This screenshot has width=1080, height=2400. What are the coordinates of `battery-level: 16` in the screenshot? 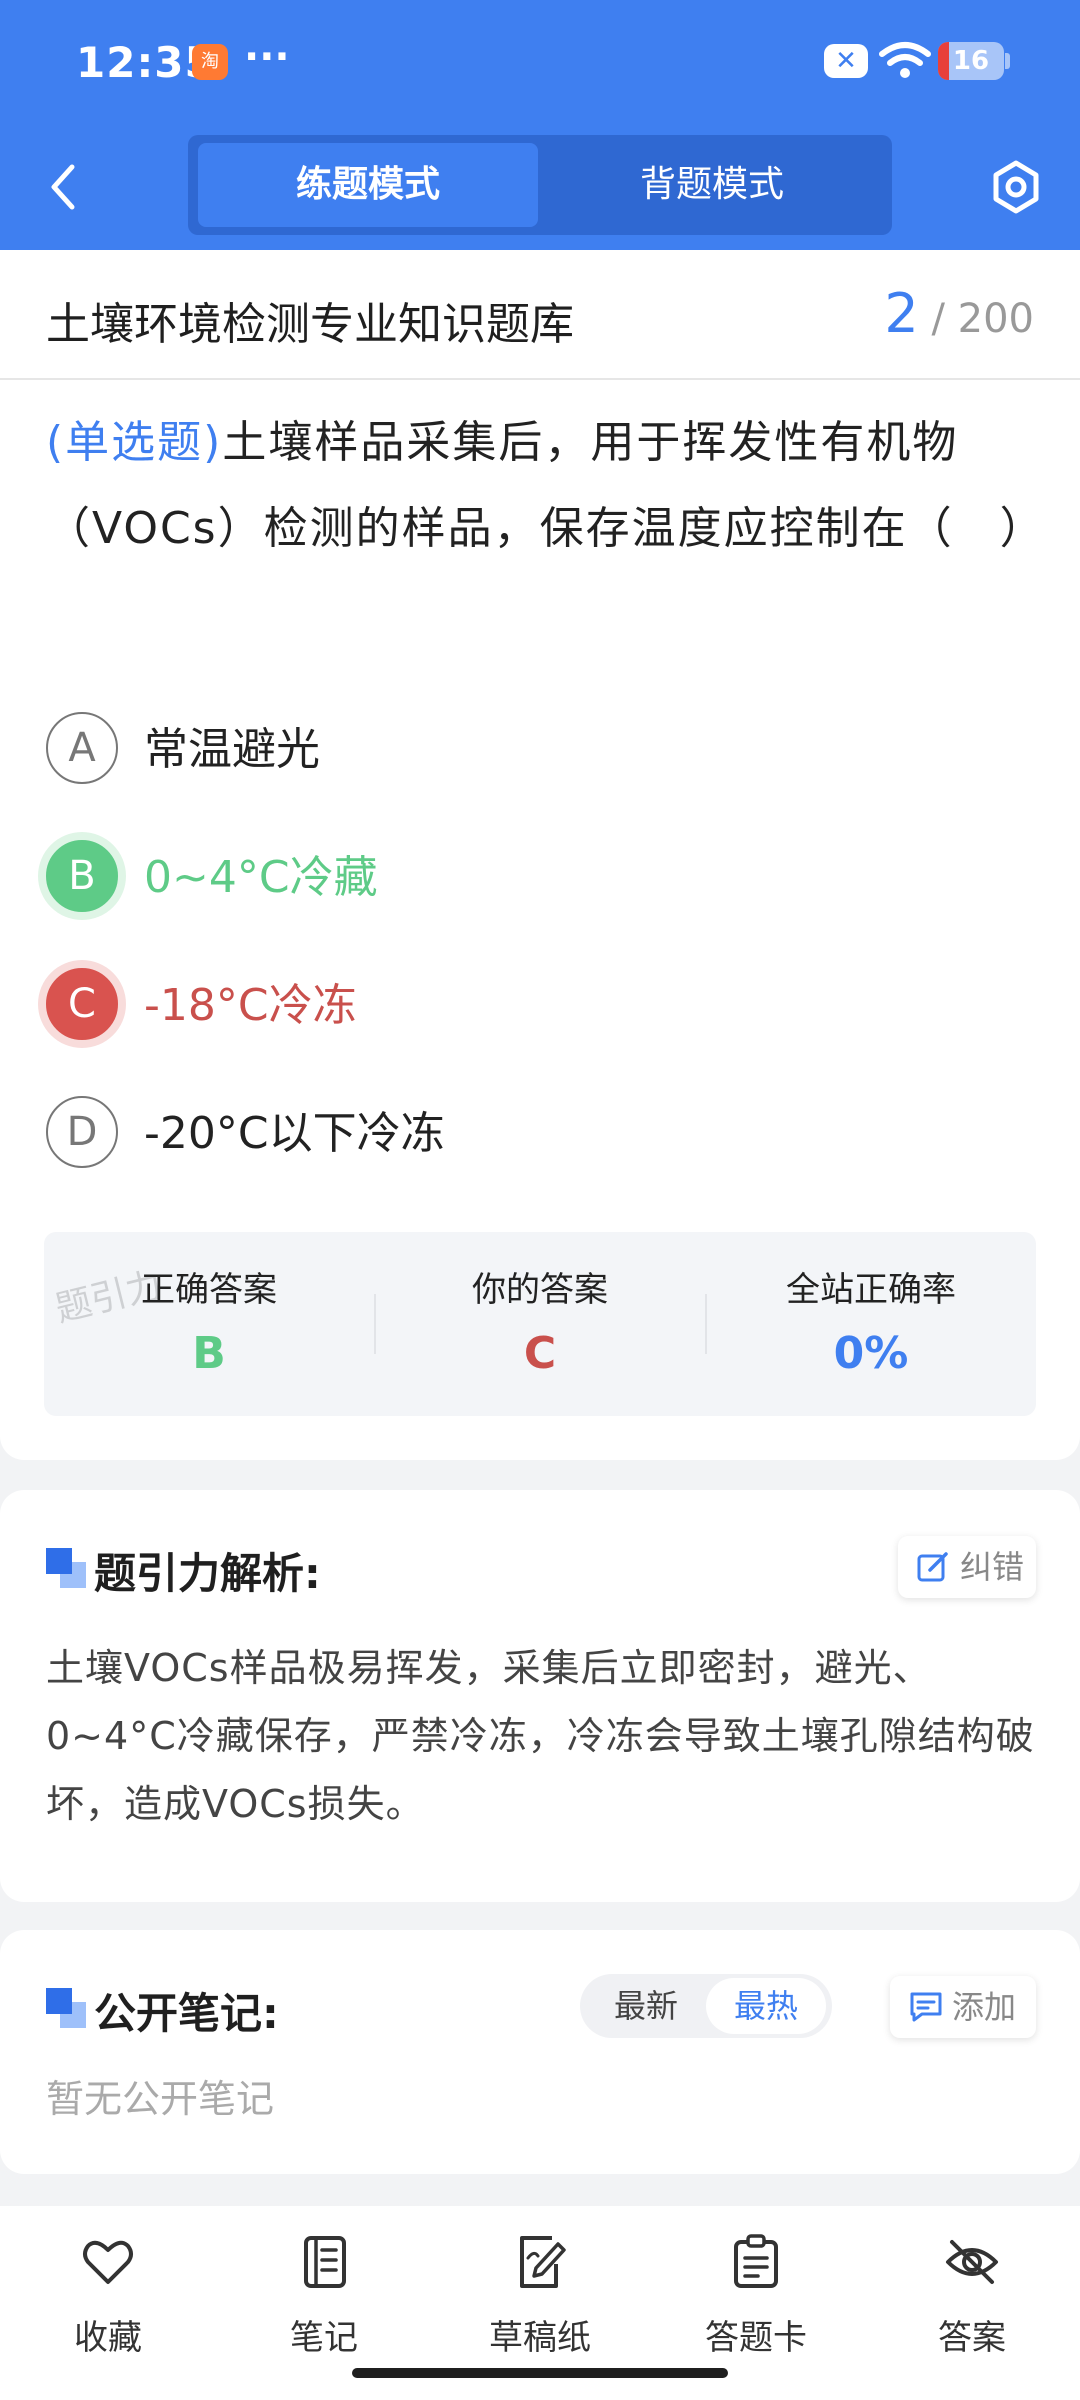 It's located at (971, 61).